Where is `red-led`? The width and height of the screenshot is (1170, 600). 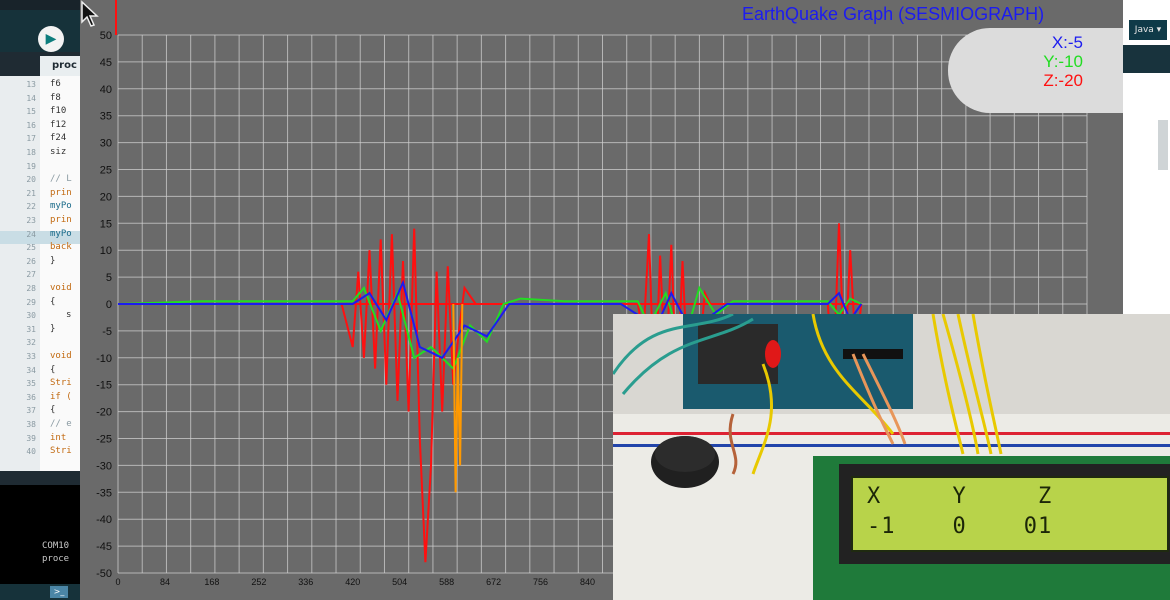 red-led is located at coordinates (773, 354).